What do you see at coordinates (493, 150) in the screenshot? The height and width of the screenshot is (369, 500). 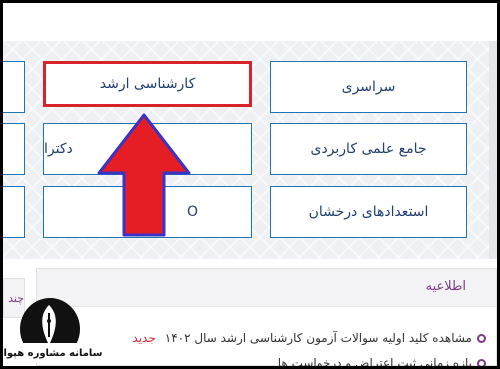 I see `banner-right-edge` at bounding box center [493, 150].